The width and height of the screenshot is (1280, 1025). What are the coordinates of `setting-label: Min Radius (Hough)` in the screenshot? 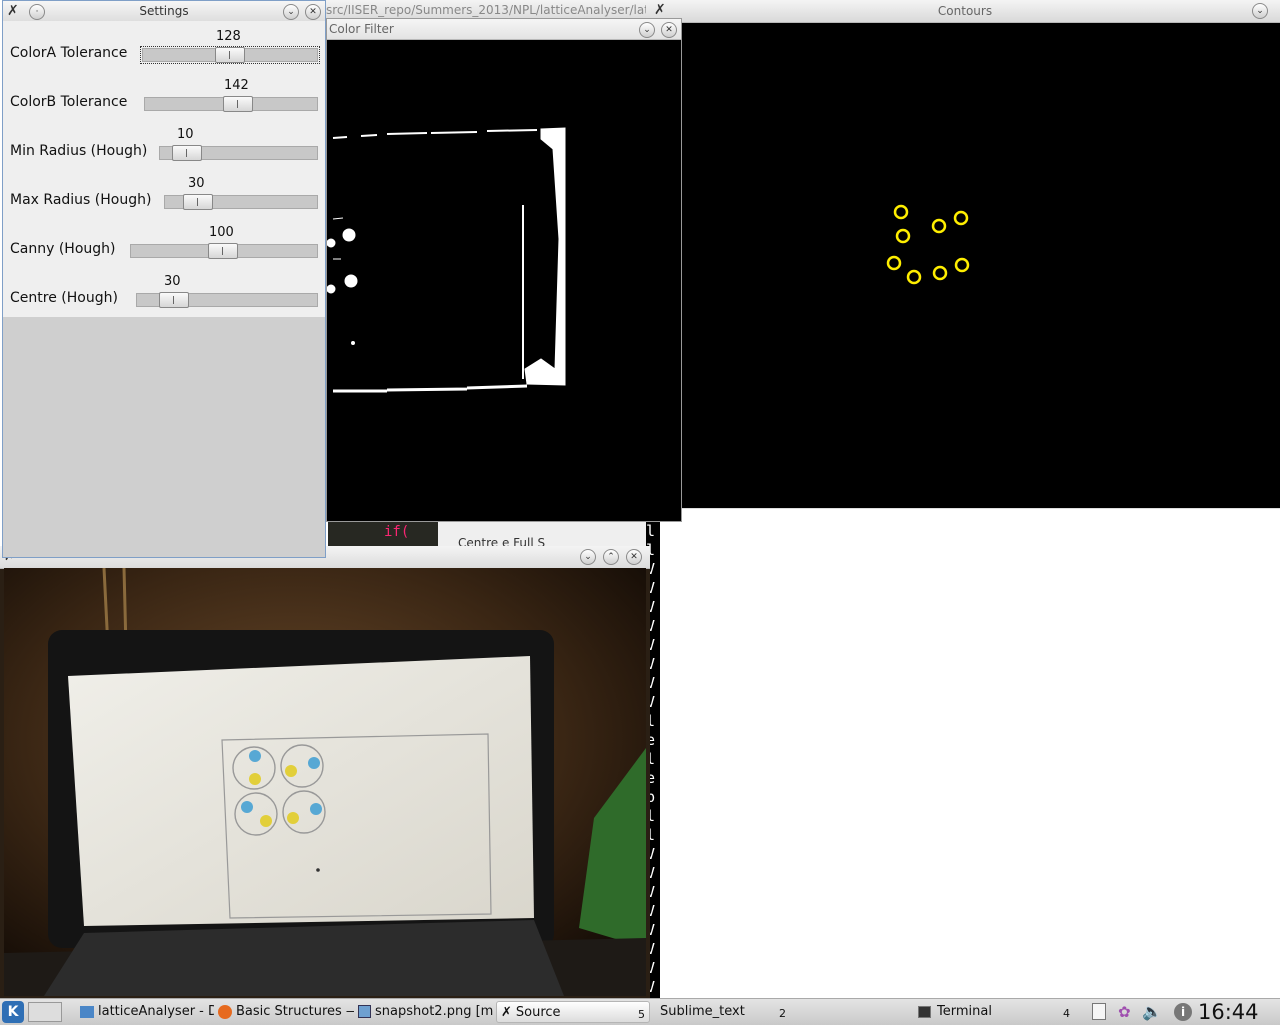 It's located at (79, 151).